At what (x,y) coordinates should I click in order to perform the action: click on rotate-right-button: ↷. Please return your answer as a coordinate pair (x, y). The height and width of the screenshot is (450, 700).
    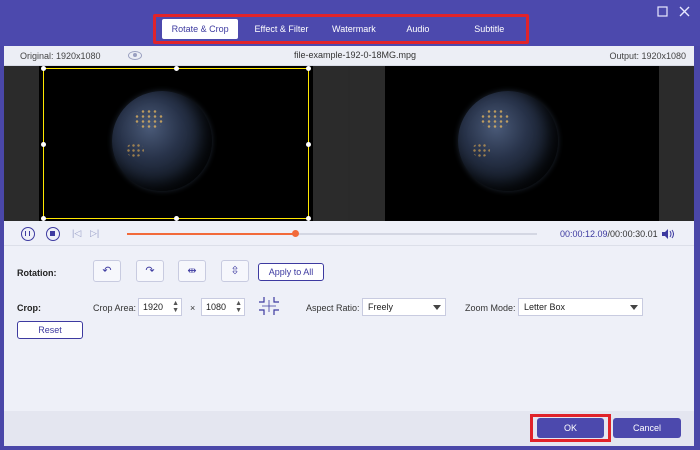
    Looking at the image, I should click on (150, 271).